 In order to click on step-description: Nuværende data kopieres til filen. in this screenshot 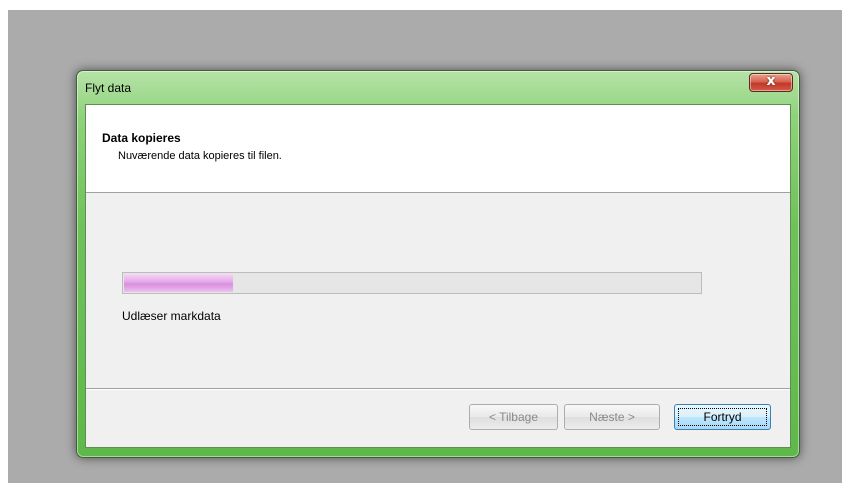, I will do `click(200, 156)`.